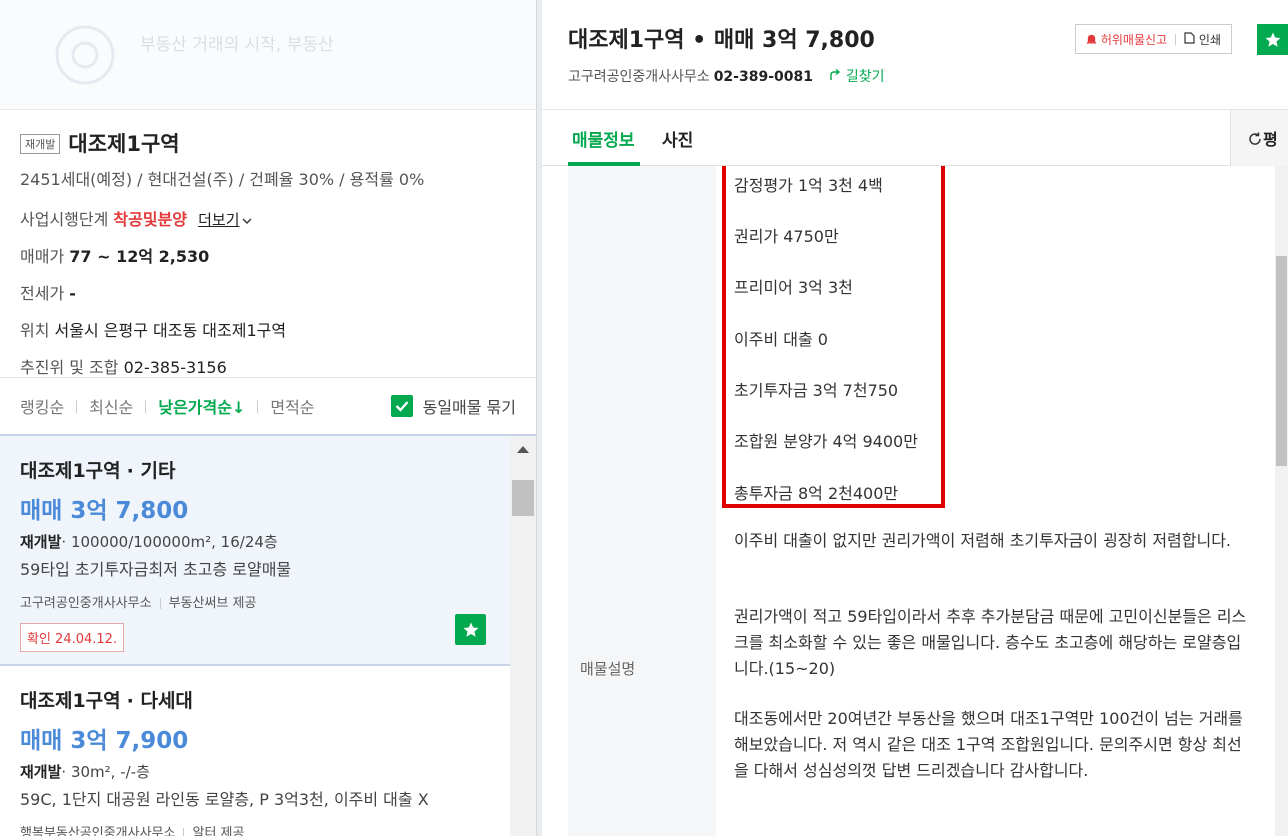  What do you see at coordinates (35, 330) in the screenshot?
I see `location-label: 위치` at bounding box center [35, 330].